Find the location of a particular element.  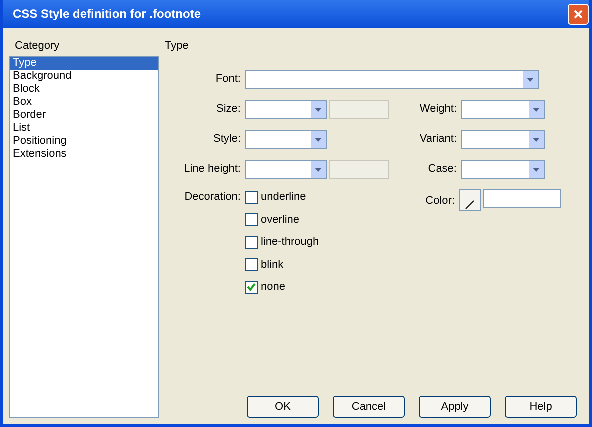

dialog-button: Help is located at coordinates (541, 407).